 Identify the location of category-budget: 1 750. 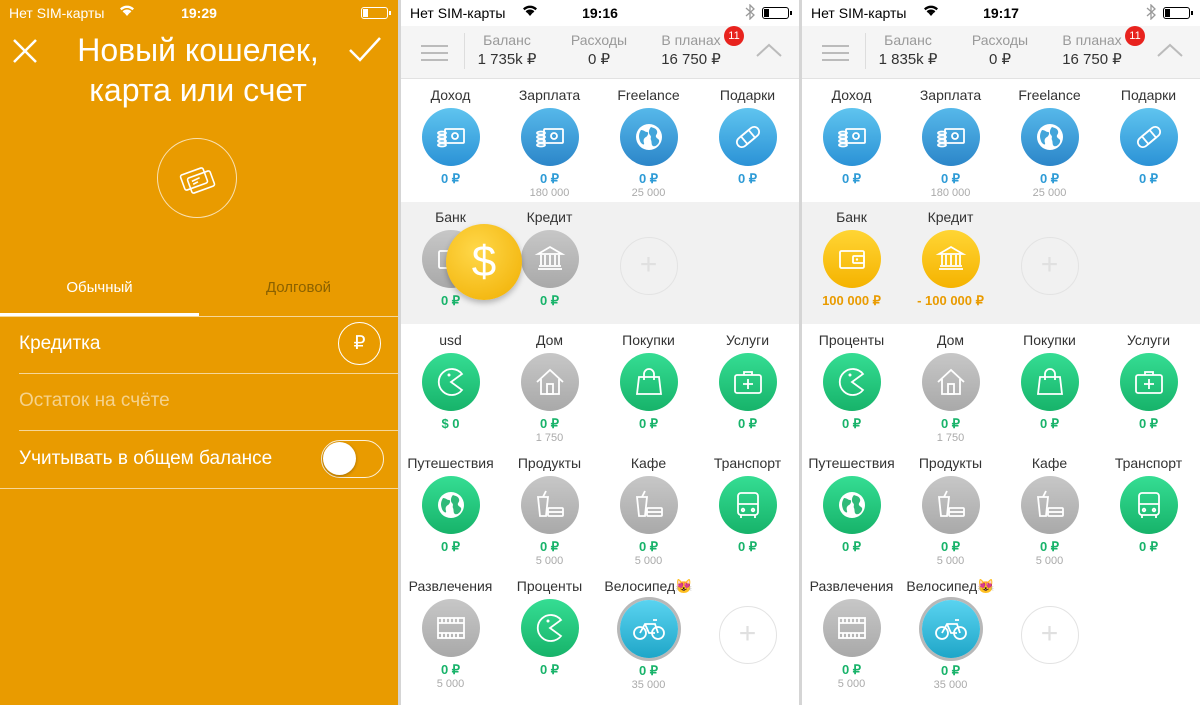
(549, 438).